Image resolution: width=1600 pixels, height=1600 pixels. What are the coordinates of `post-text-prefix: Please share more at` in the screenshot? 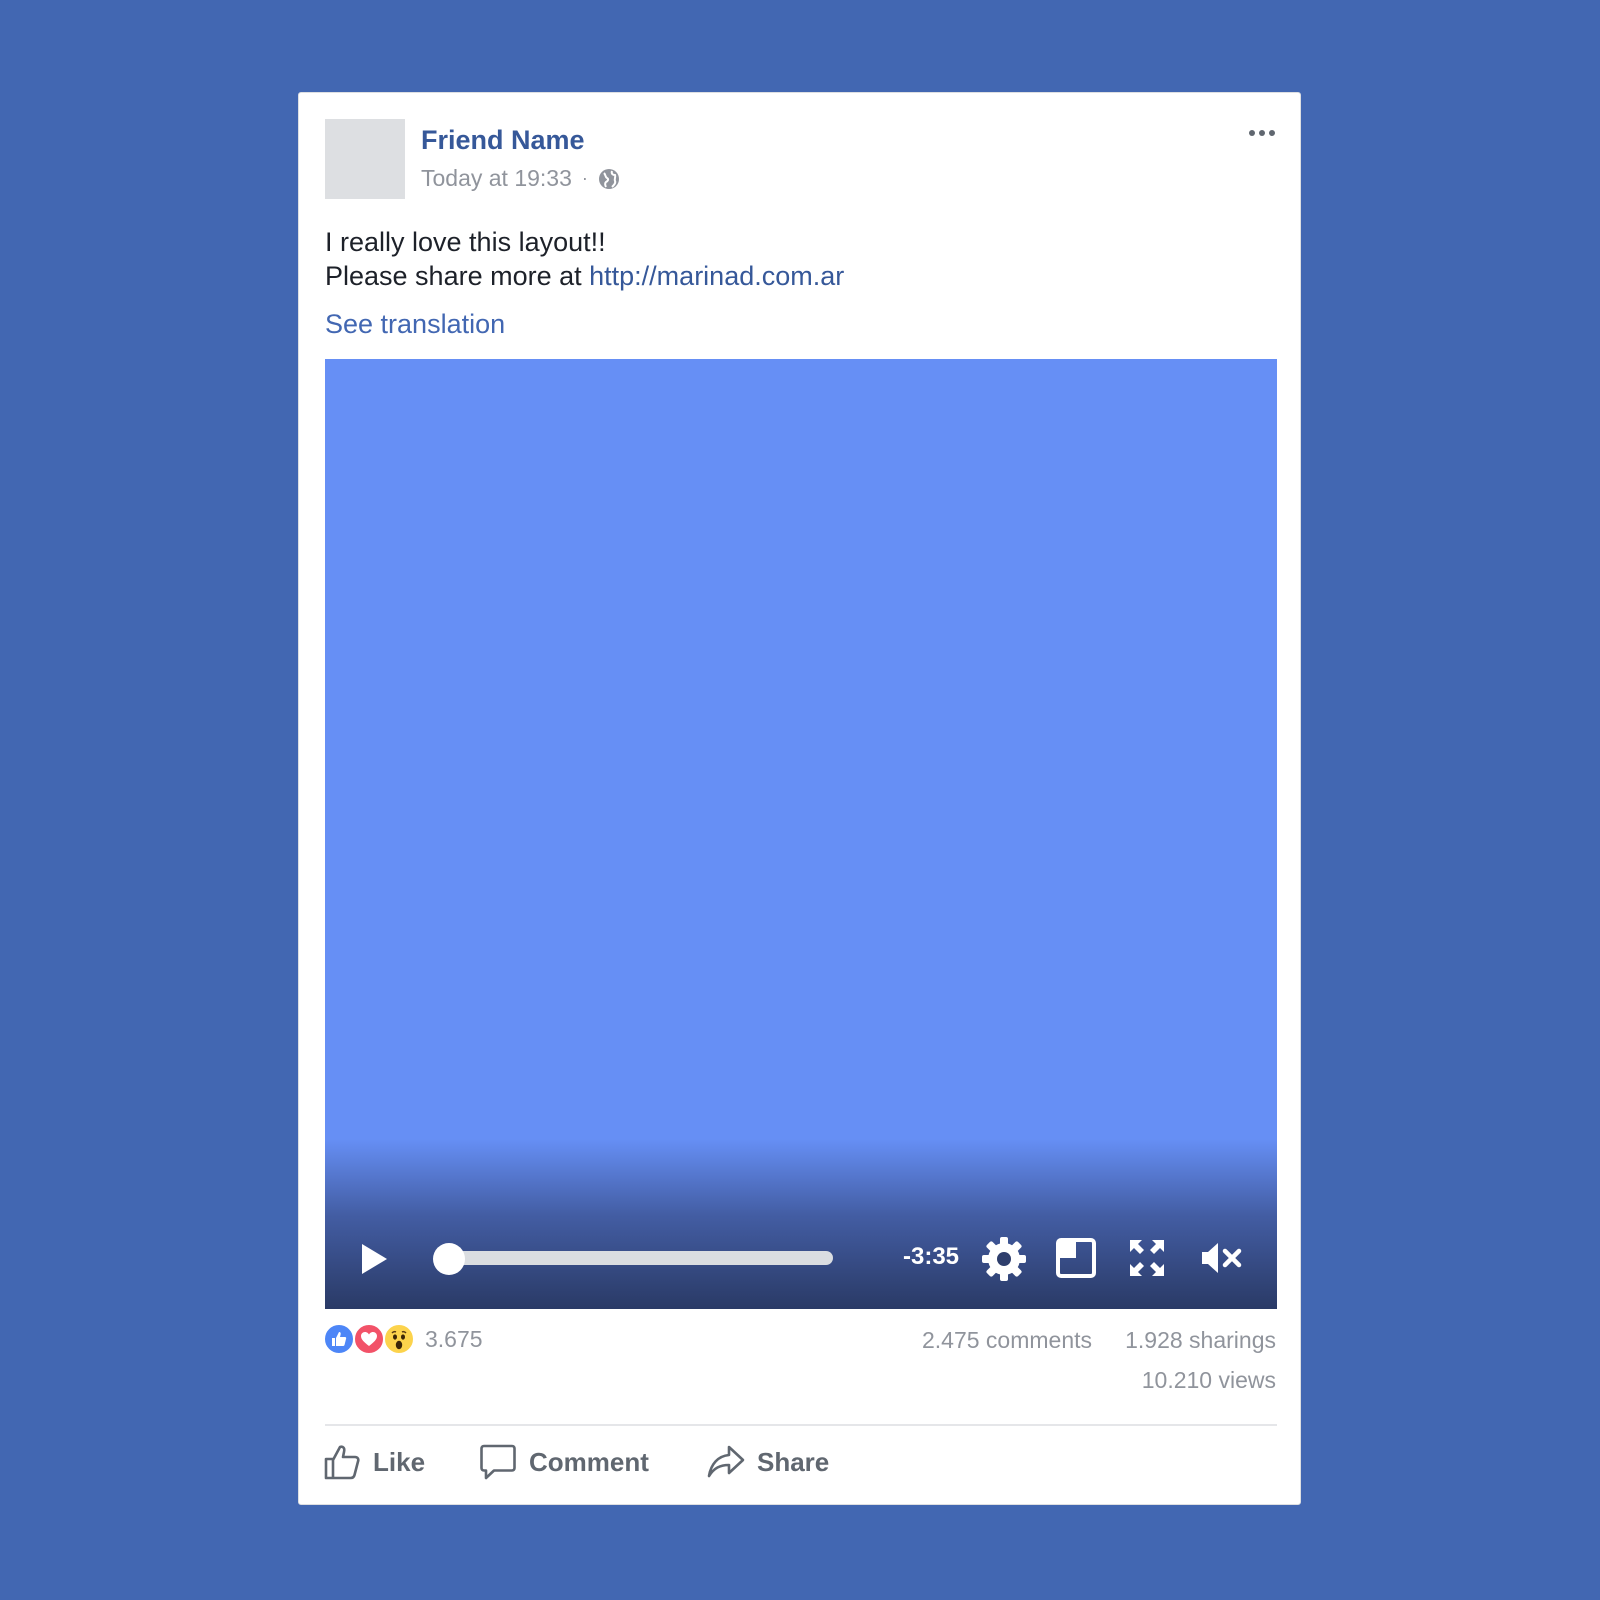 It's located at (457, 276).